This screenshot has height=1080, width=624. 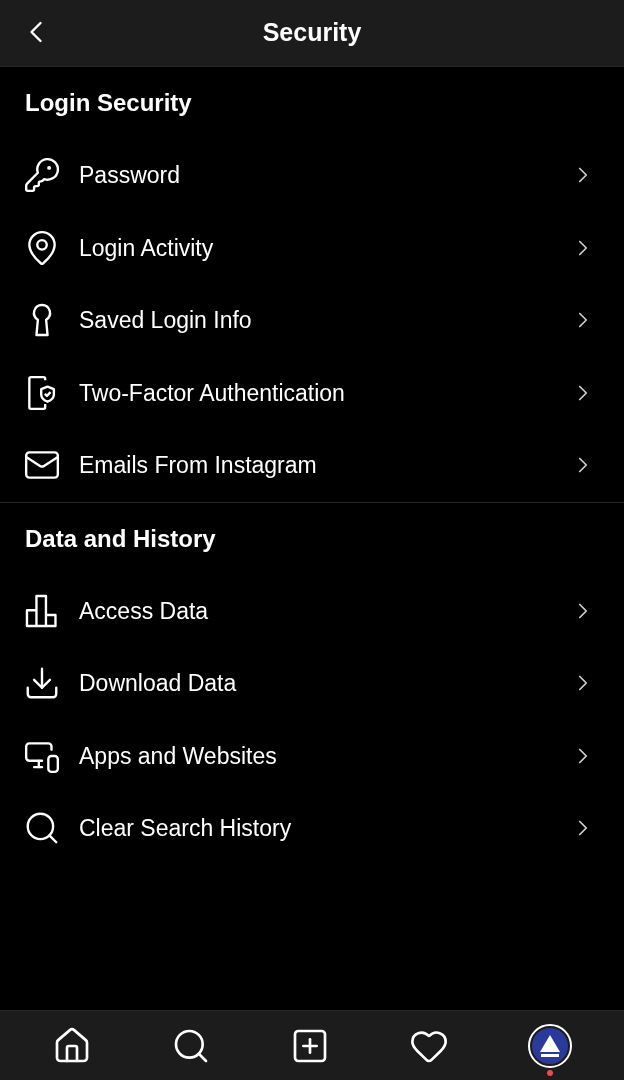 I want to click on settings-item: Login Activity, so click(x=312, y=247).